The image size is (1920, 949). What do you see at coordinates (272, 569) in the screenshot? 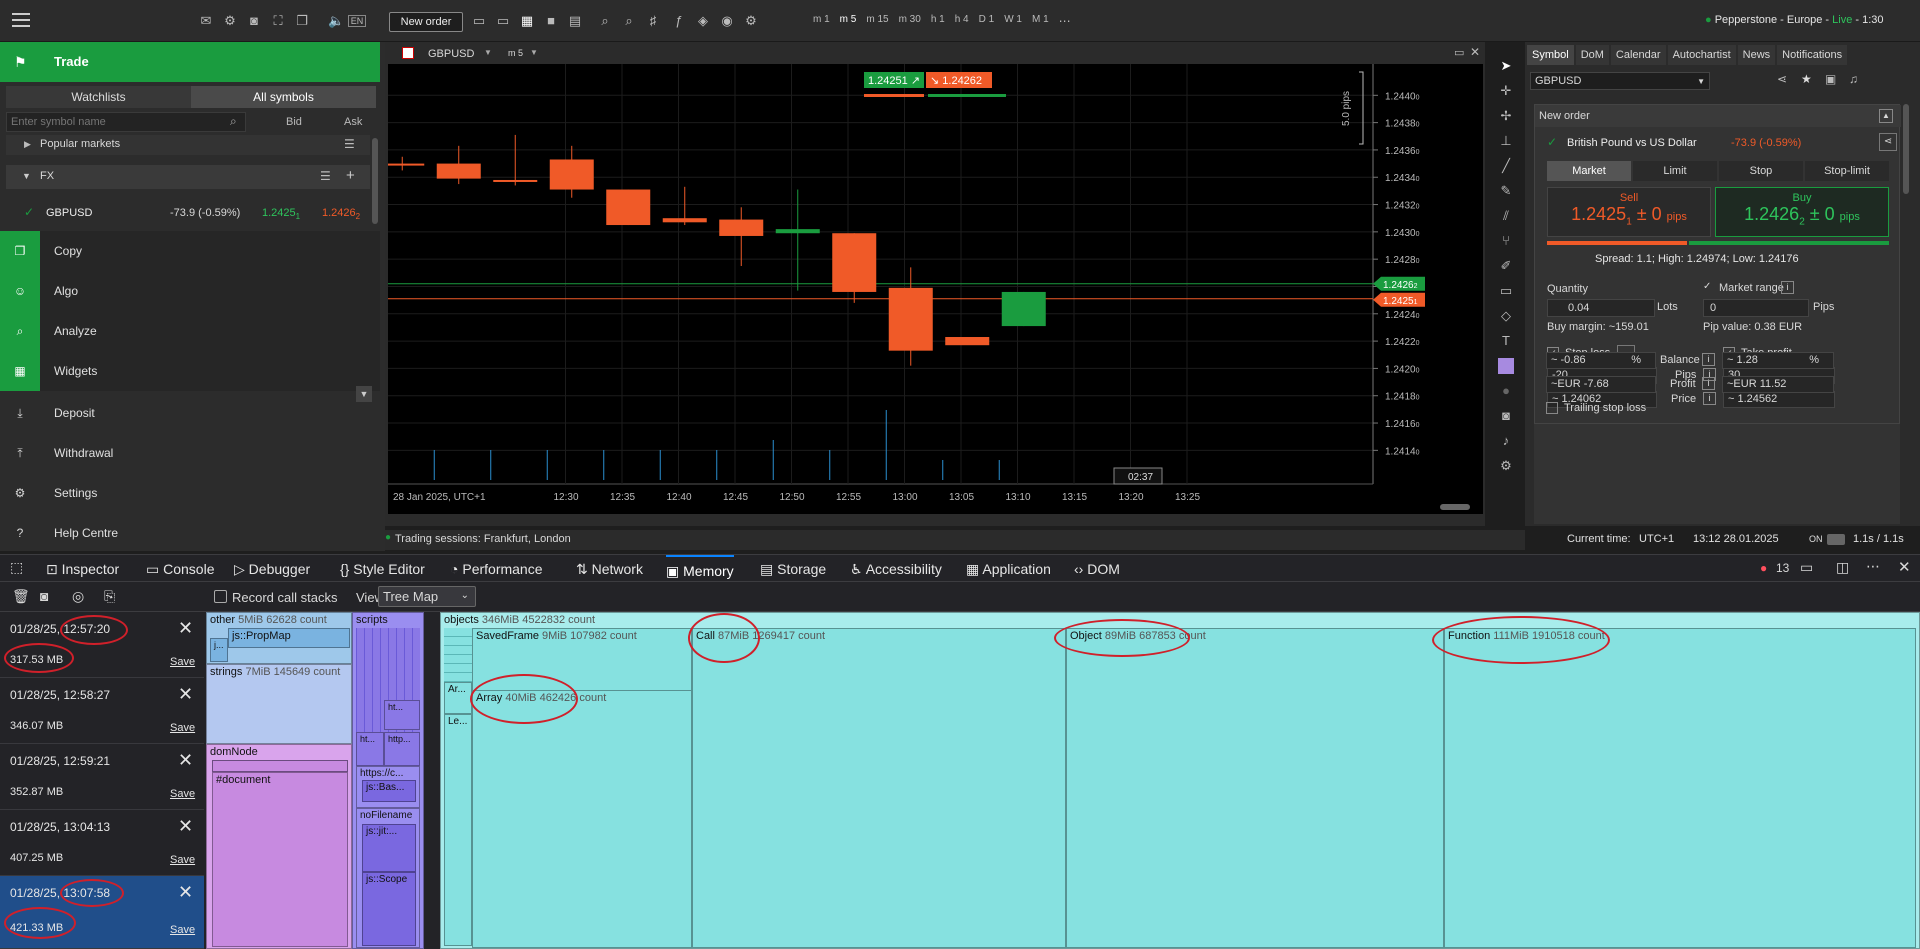
I see `tab-debugger: ▷ Debugger` at bounding box center [272, 569].